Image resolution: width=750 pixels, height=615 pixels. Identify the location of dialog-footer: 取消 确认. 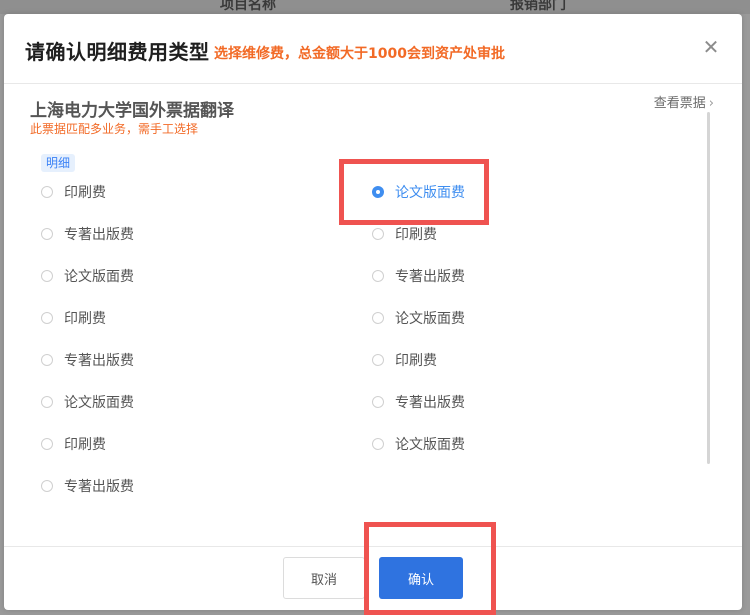
(373, 578).